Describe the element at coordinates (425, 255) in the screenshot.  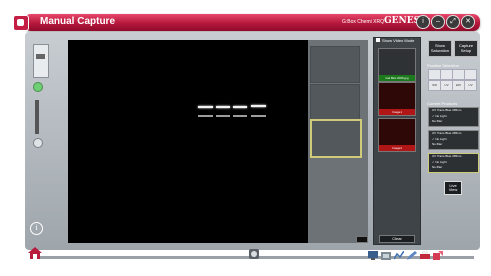
I see `print-icon` at that location.